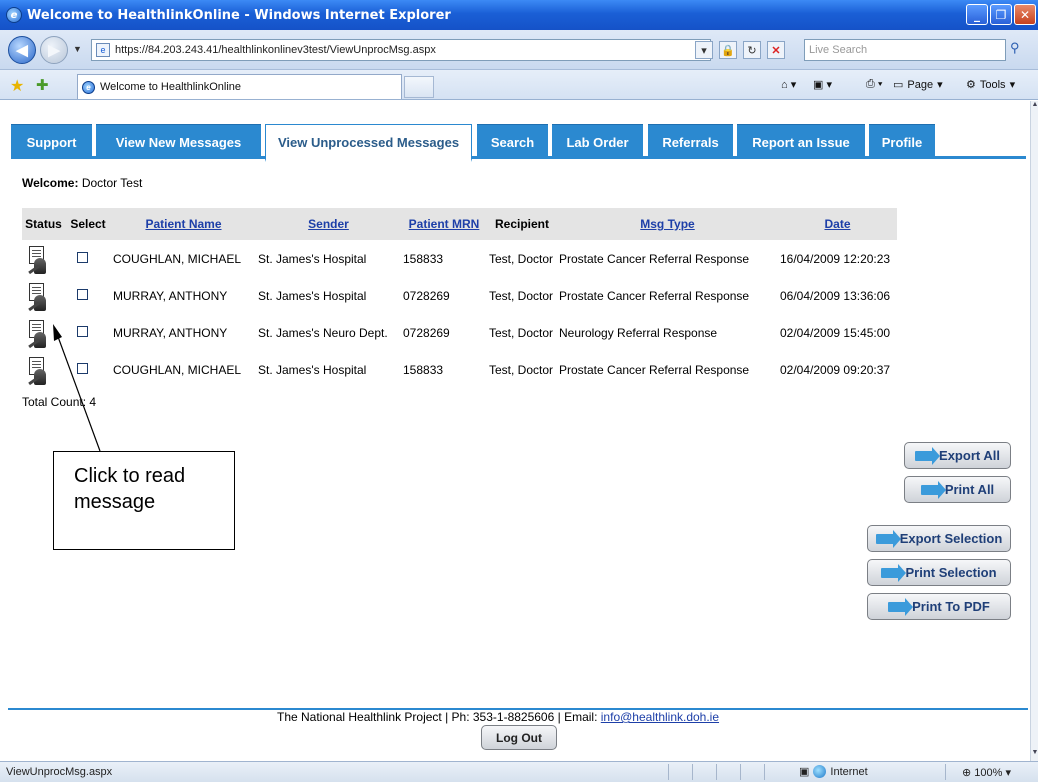  Describe the element at coordinates (969, 489) in the screenshot. I see `print-all-label: Print All` at that location.